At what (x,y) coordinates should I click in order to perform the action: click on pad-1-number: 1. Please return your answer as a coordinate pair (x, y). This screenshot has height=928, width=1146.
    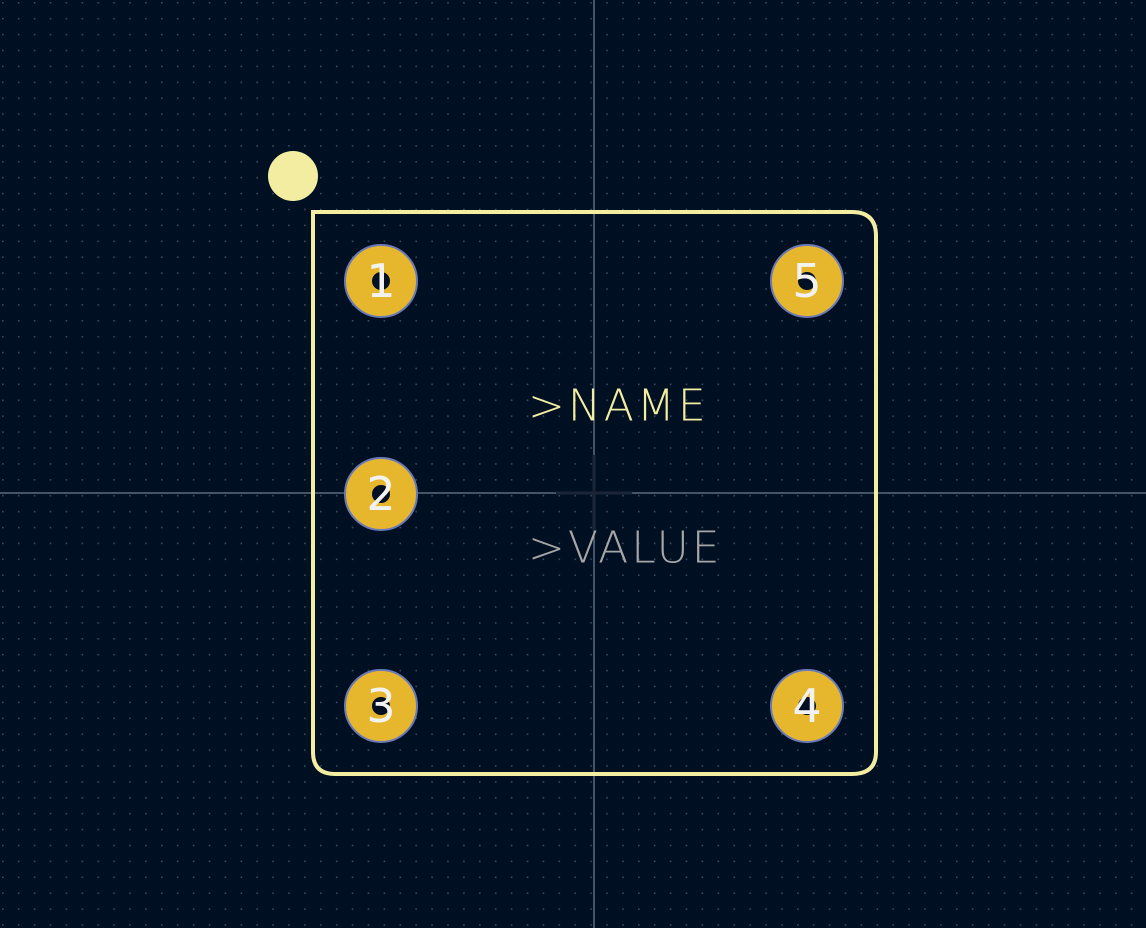
    Looking at the image, I should click on (380, 281).